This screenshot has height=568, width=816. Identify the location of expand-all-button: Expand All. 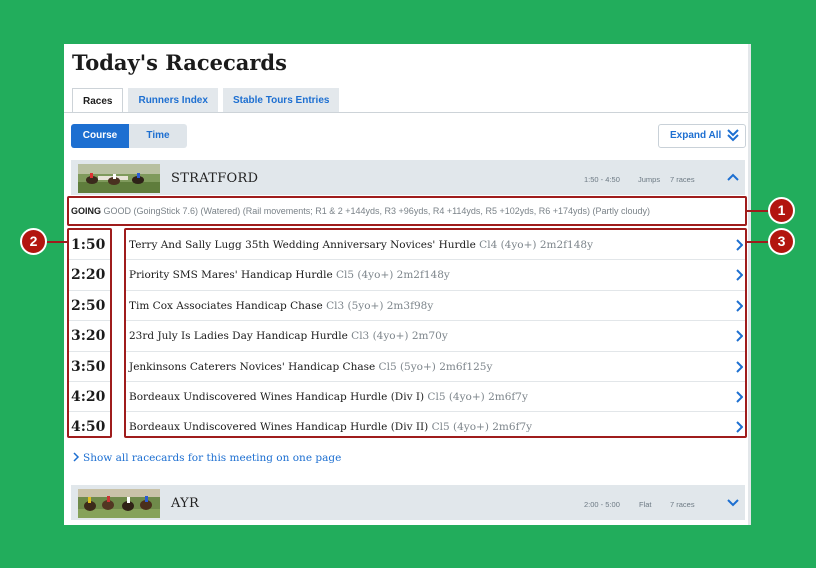
(702, 136).